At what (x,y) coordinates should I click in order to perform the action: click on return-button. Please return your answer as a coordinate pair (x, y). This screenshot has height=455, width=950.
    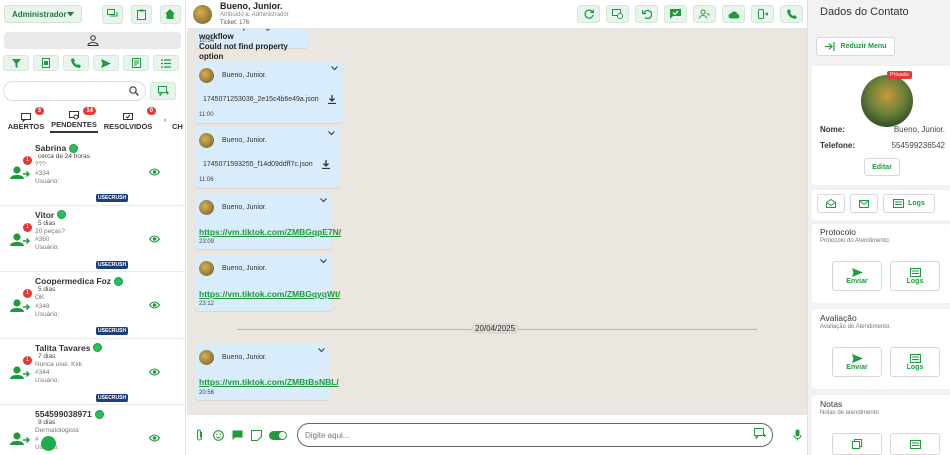
    Looking at the image, I should click on (646, 14).